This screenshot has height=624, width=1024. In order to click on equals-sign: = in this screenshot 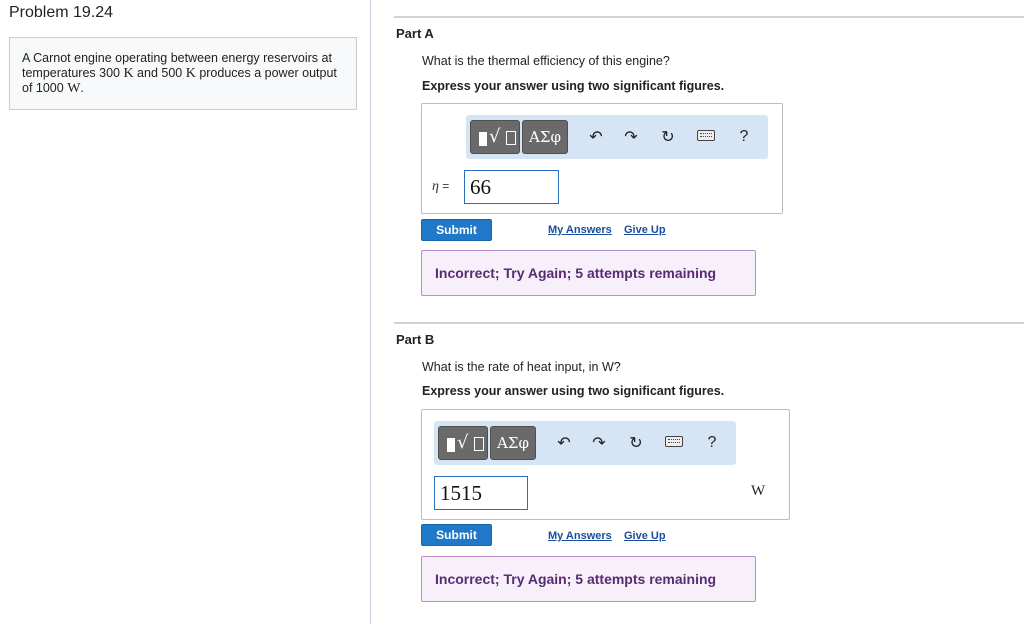, I will do `click(446, 186)`.